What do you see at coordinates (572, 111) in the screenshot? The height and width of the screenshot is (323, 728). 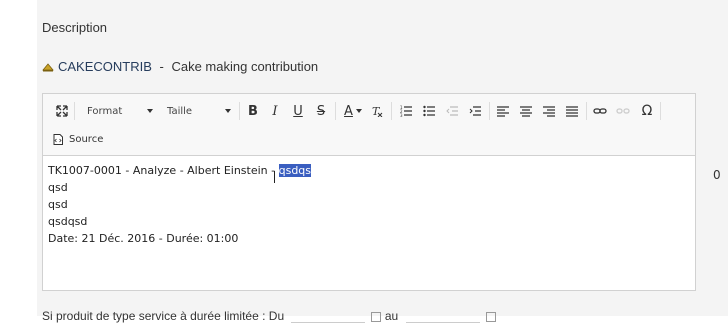 I see `justify-icon` at bounding box center [572, 111].